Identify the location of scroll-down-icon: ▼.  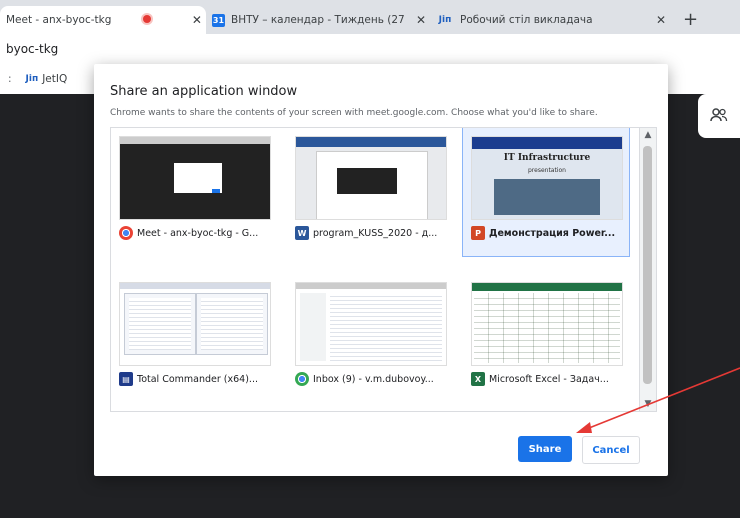
(648, 404).